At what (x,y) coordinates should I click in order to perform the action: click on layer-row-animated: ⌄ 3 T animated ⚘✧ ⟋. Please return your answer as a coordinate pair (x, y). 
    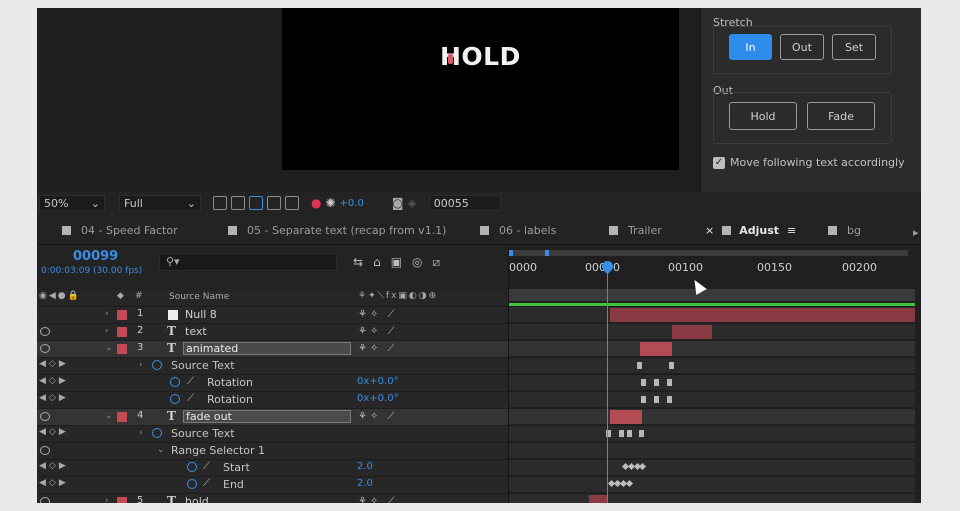
    Looking at the image, I should click on (272, 348).